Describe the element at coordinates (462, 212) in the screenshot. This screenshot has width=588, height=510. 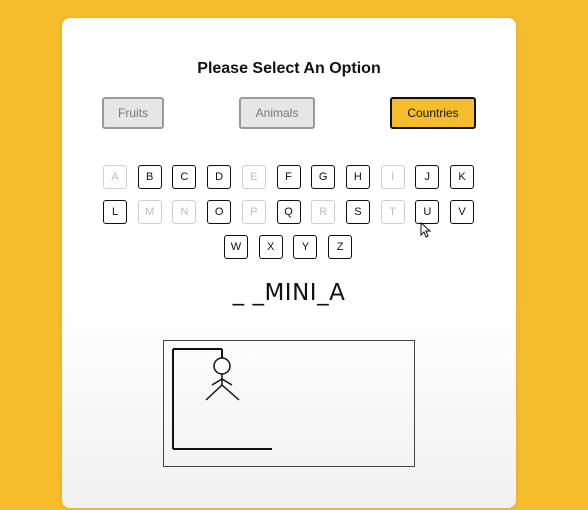
I see `key-v: V` at that location.